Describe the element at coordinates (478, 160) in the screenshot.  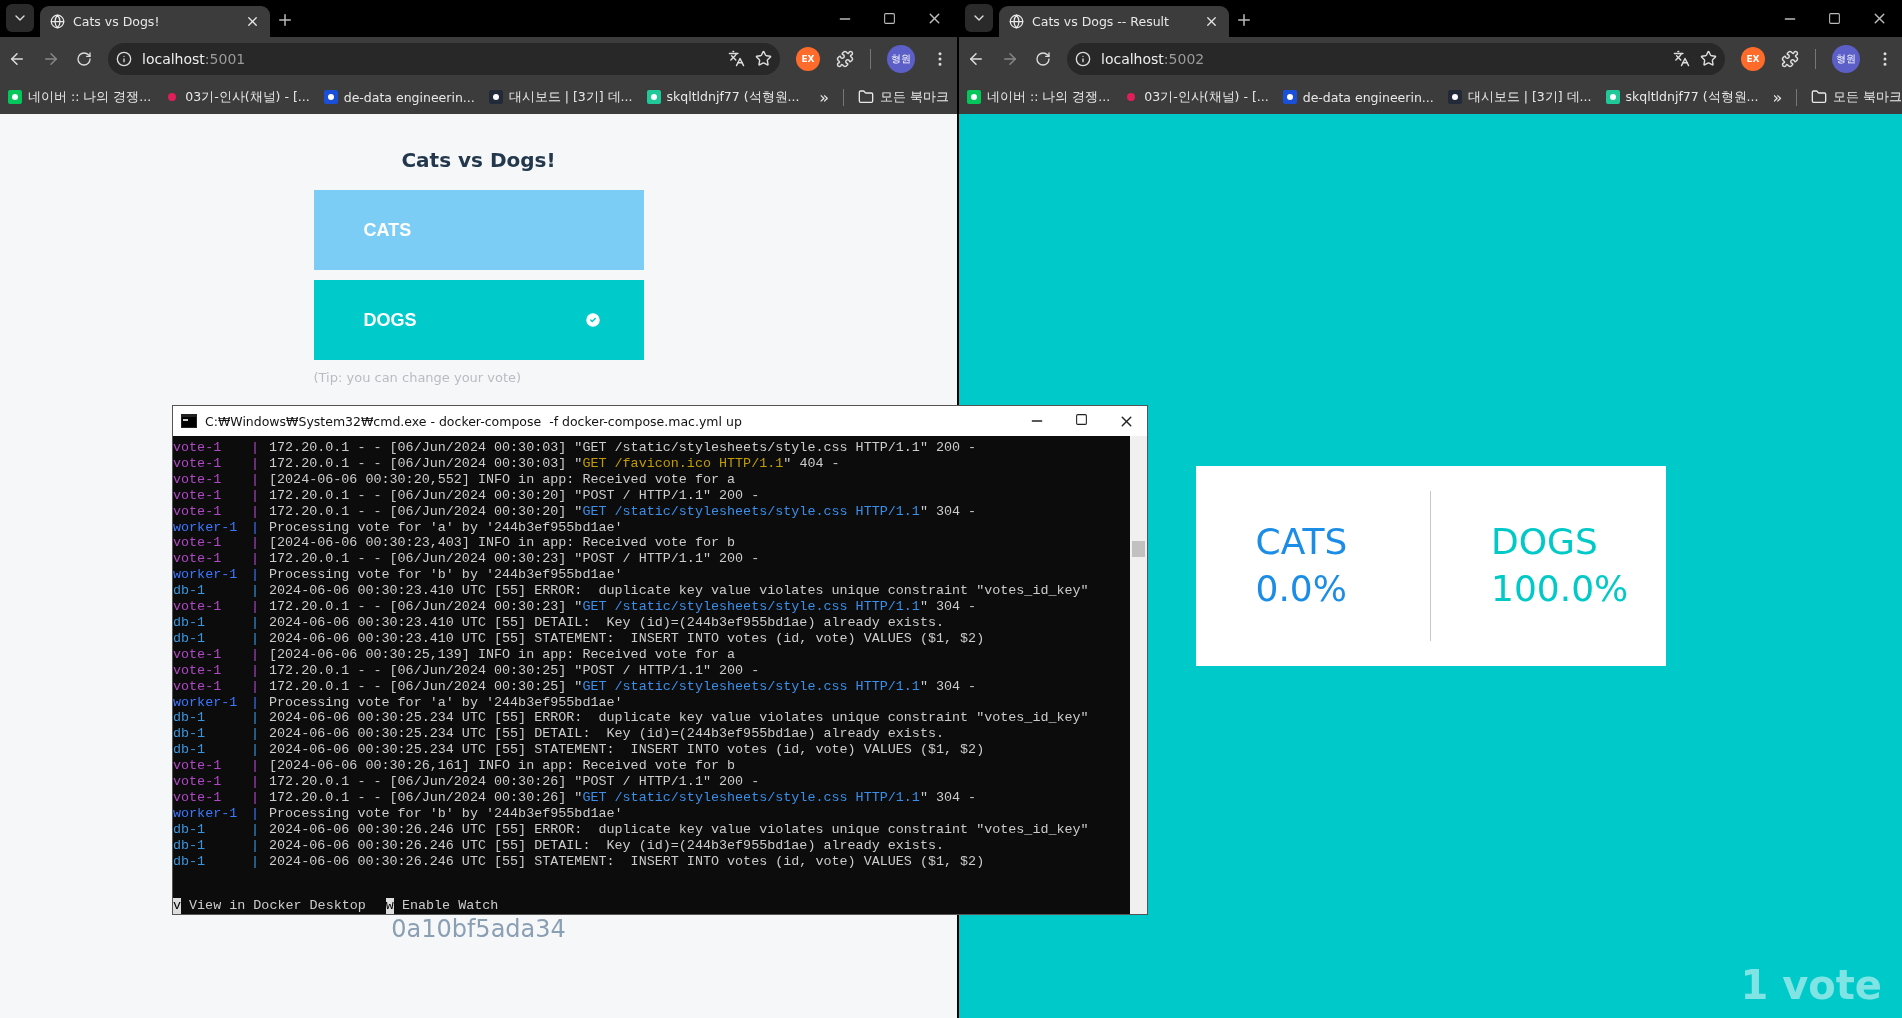
I see `page-title: Cats vs Dogs!` at that location.